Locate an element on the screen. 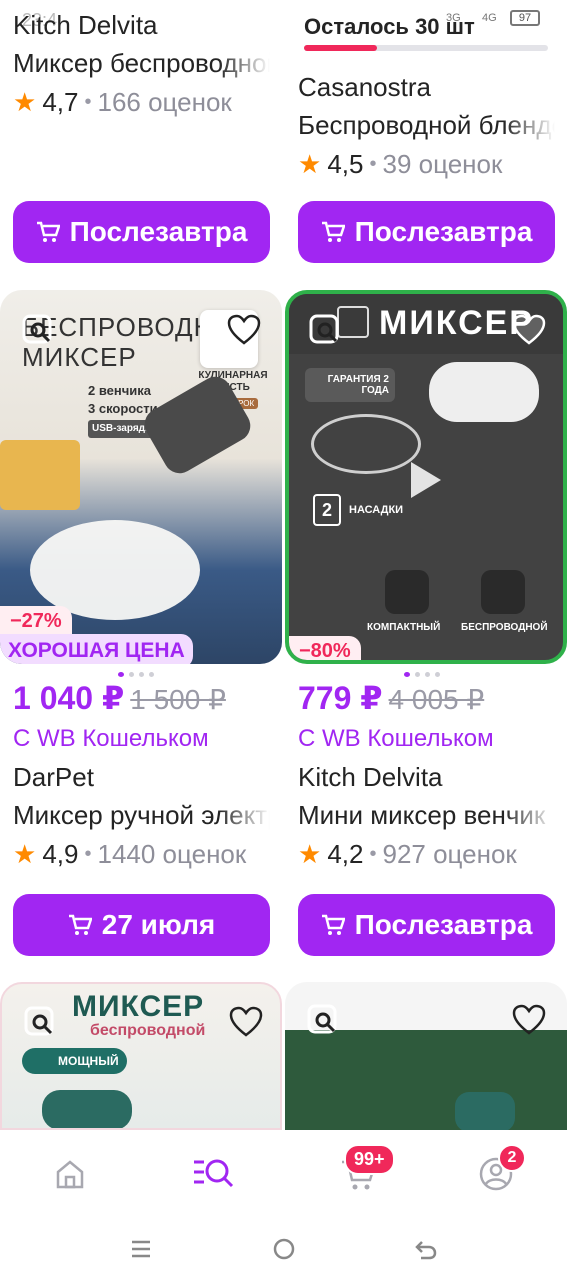 This screenshot has width=567, height=1280. product-rating: ★ 4,9 • 1440 оценок is located at coordinates (141, 854).